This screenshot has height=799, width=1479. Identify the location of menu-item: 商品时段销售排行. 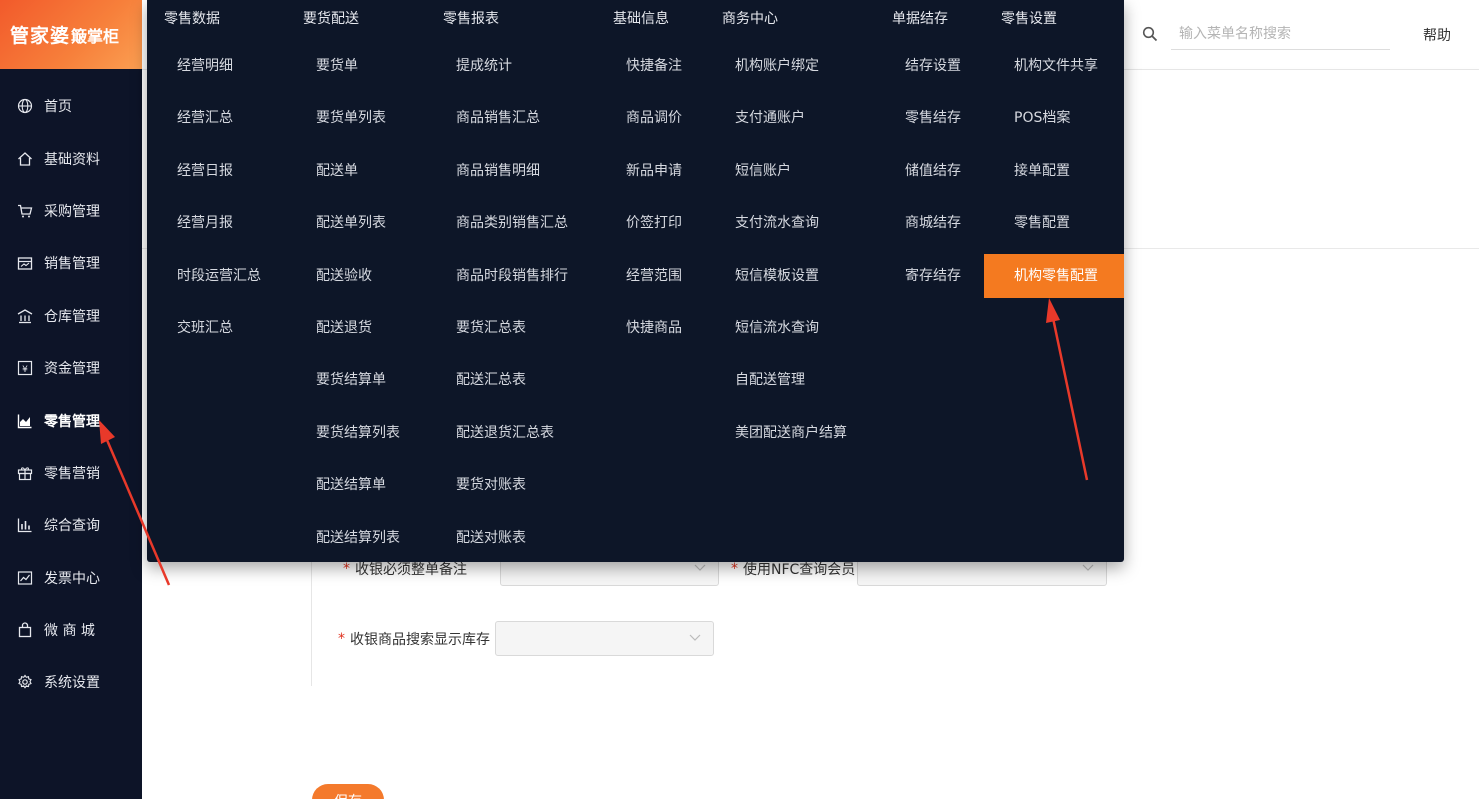
(512, 276).